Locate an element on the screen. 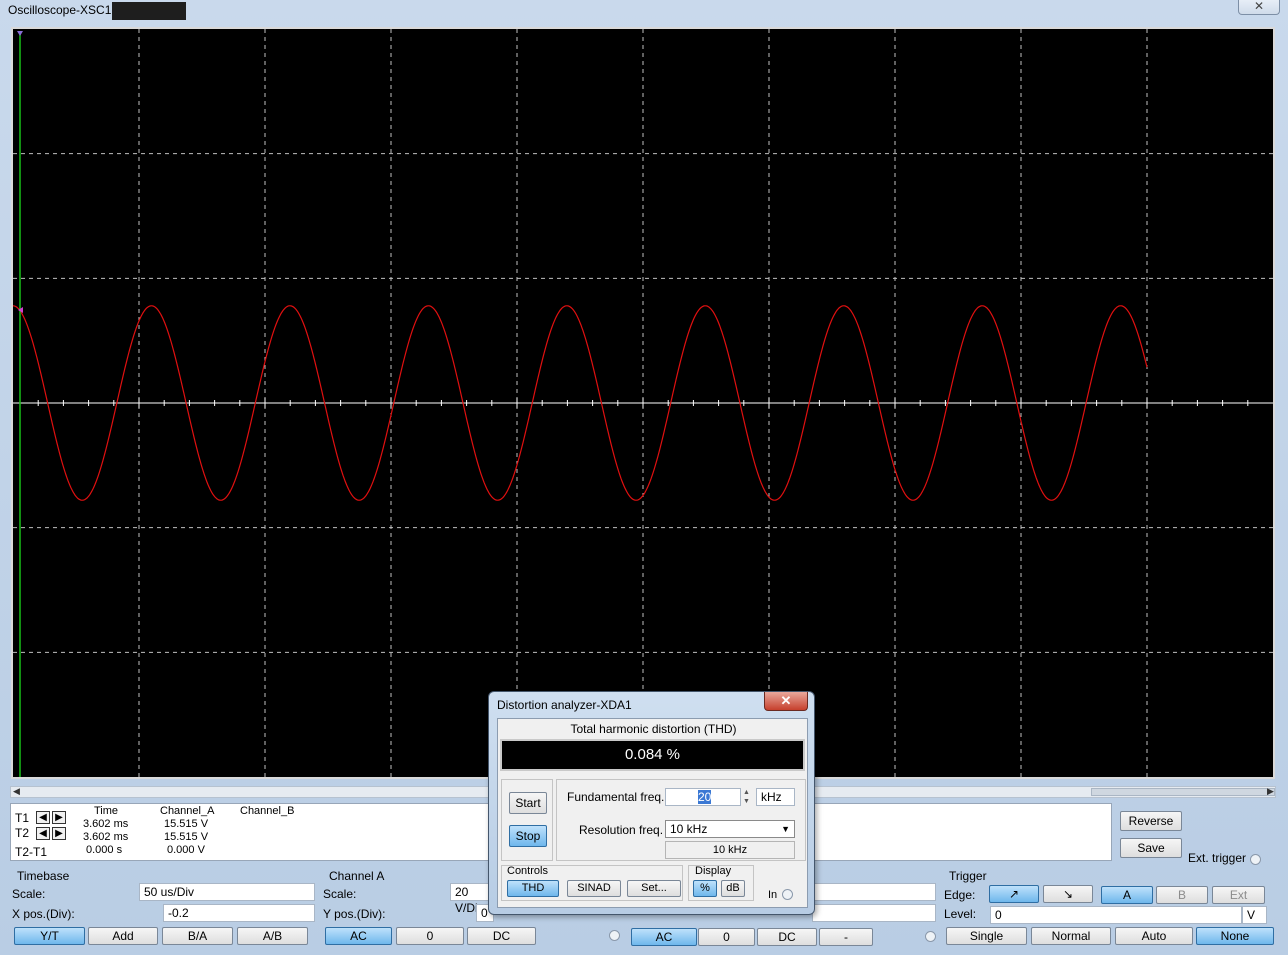 This screenshot has width=1288, height=955. t2-t1-channel-a-value: 0.000 V is located at coordinates (186, 850).